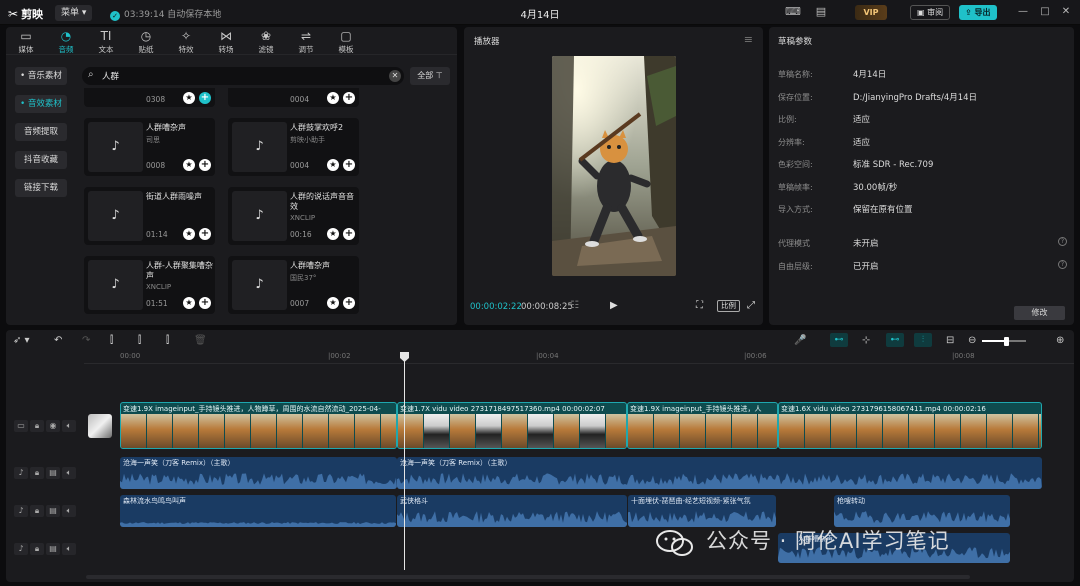 This screenshot has height=586, width=1080. I want to click on timecode-toggle-icon: ☷, so click(574, 305).